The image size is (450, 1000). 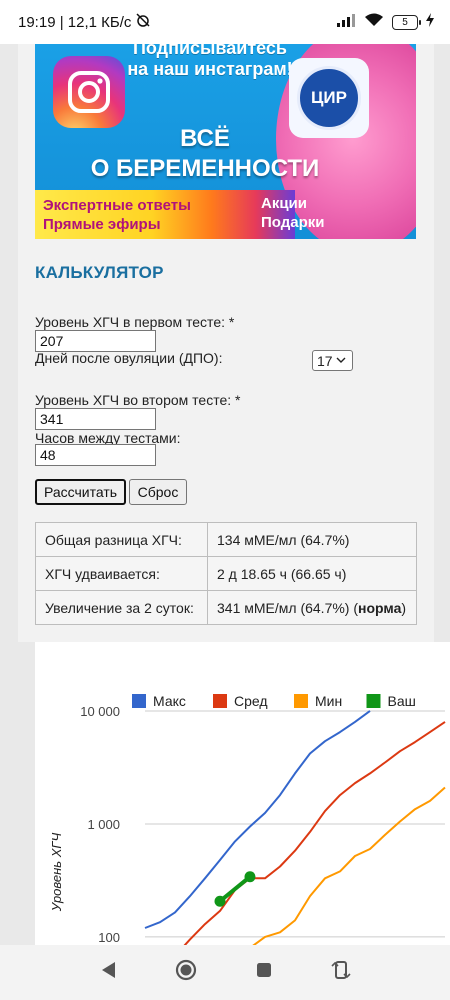 What do you see at coordinates (100, 711) in the screenshot?
I see `y-tick-label: 10 000` at bounding box center [100, 711].